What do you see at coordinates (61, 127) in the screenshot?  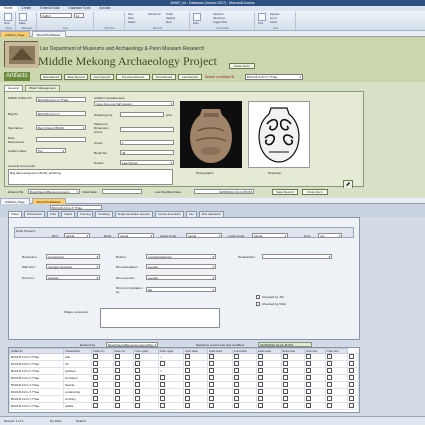 I see `site-name-select: Ban Chiang (BC03)` at bounding box center [61, 127].